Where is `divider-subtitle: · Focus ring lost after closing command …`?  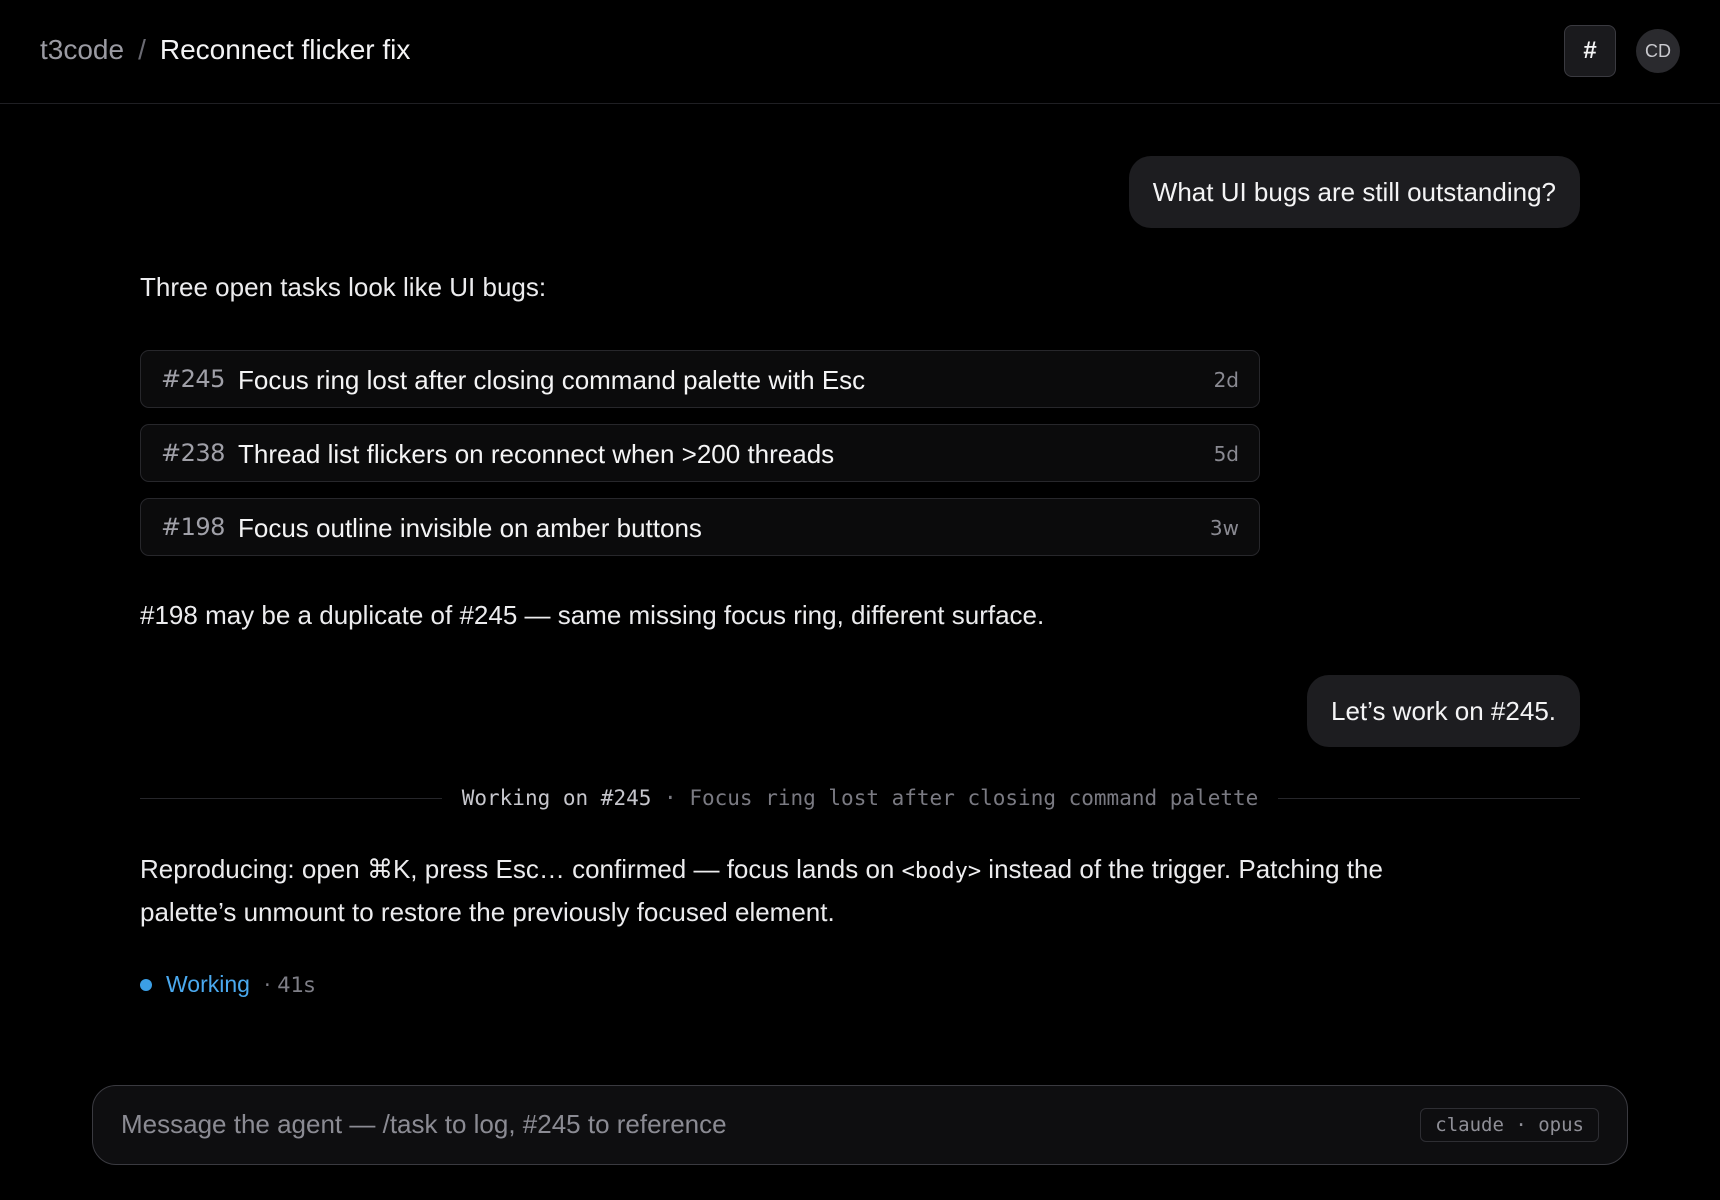 divider-subtitle: · Focus ring lost after closing command … is located at coordinates (961, 798).